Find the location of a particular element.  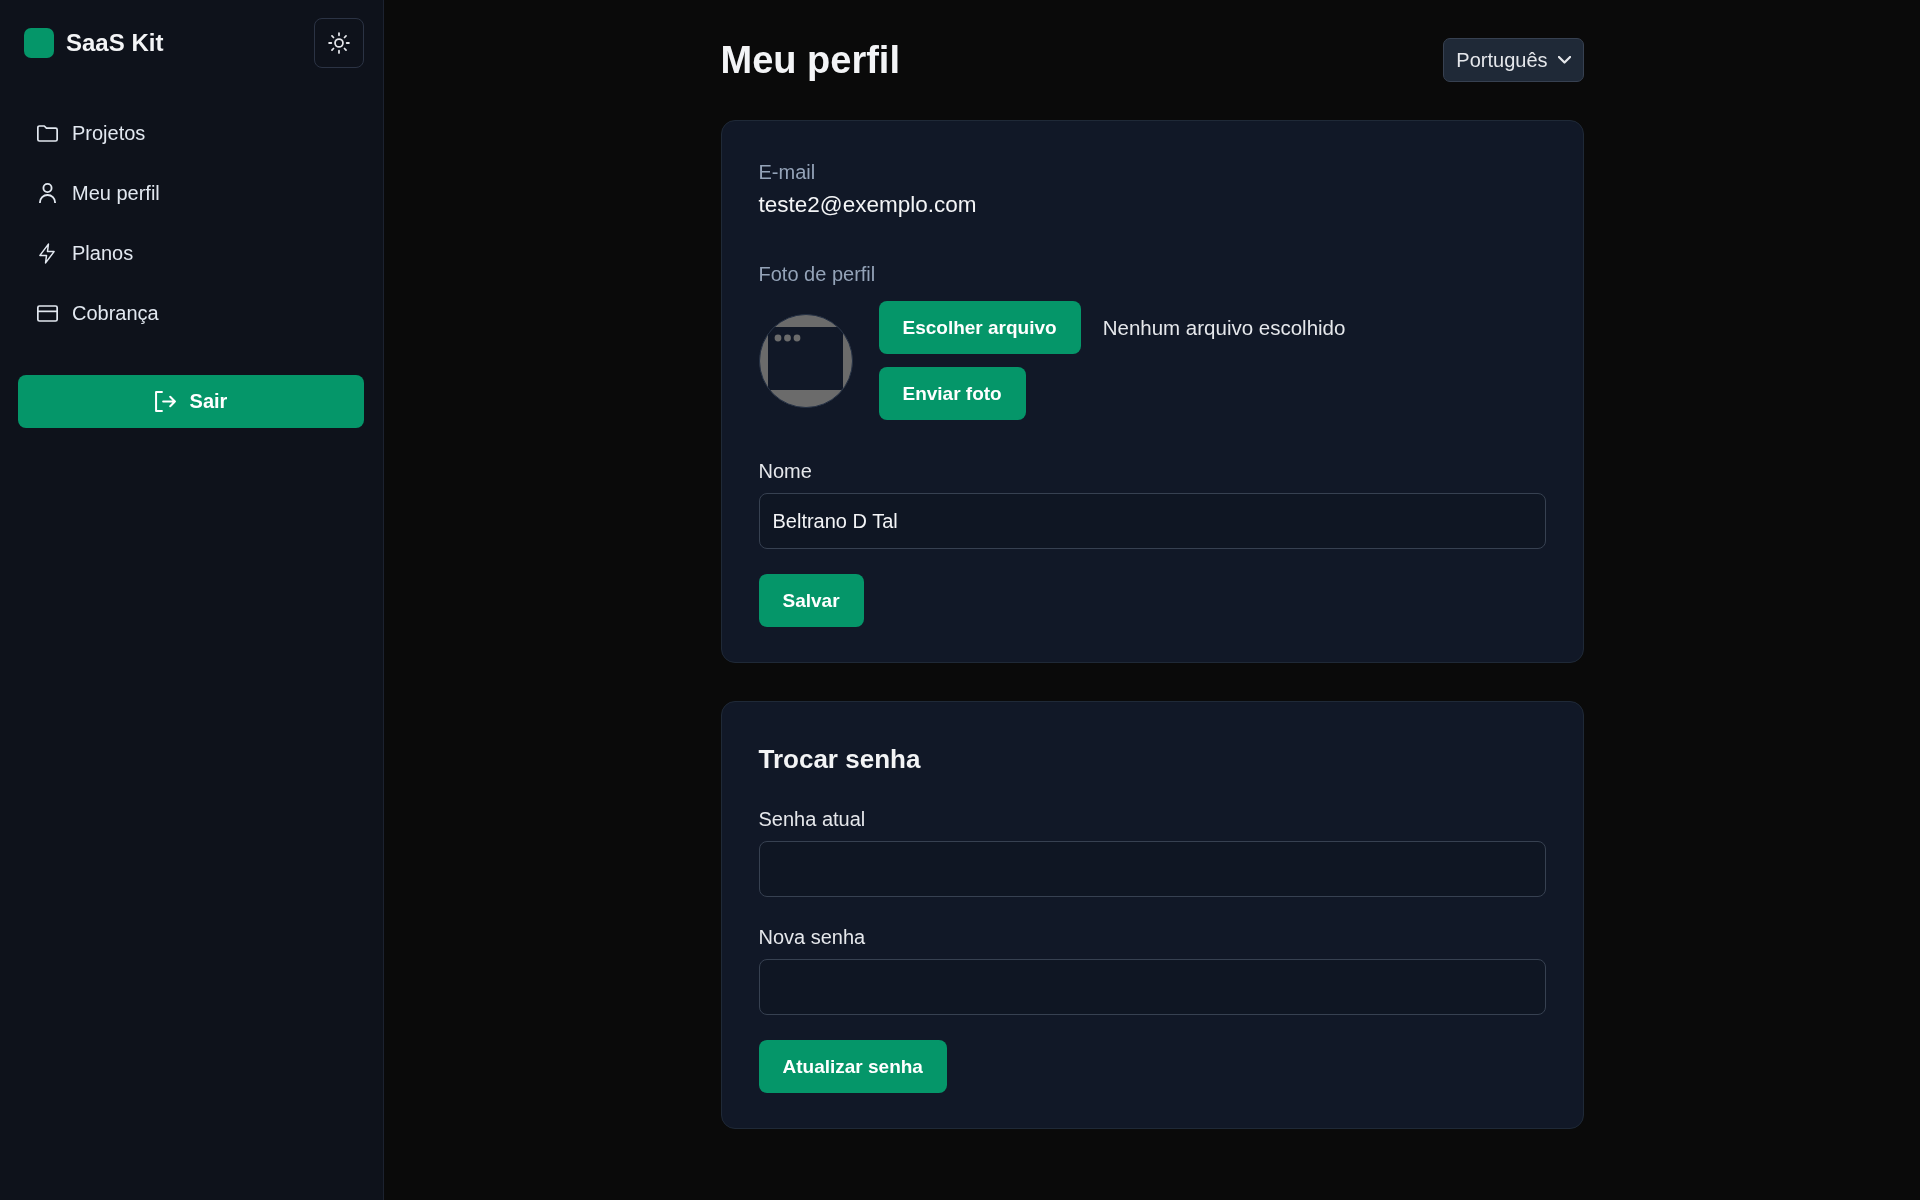

credit-card-icon is located at coordinates (47, 313).